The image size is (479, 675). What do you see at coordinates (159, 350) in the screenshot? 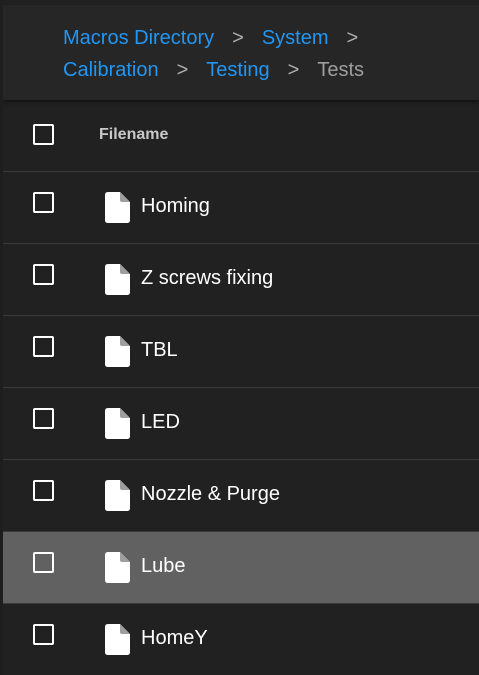
I see `file-name: TBL` at bounding box center [159, 350].